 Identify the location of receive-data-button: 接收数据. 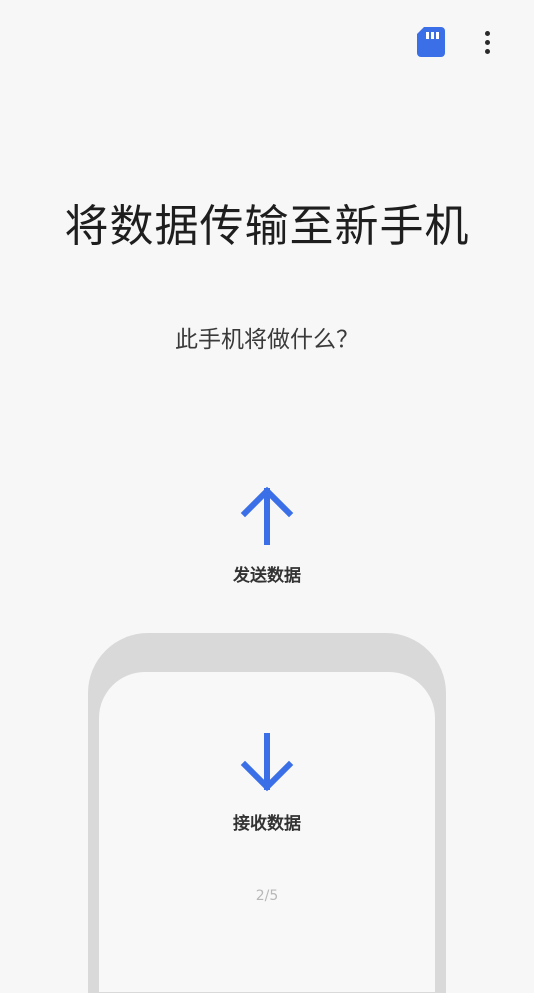
(267, 788).